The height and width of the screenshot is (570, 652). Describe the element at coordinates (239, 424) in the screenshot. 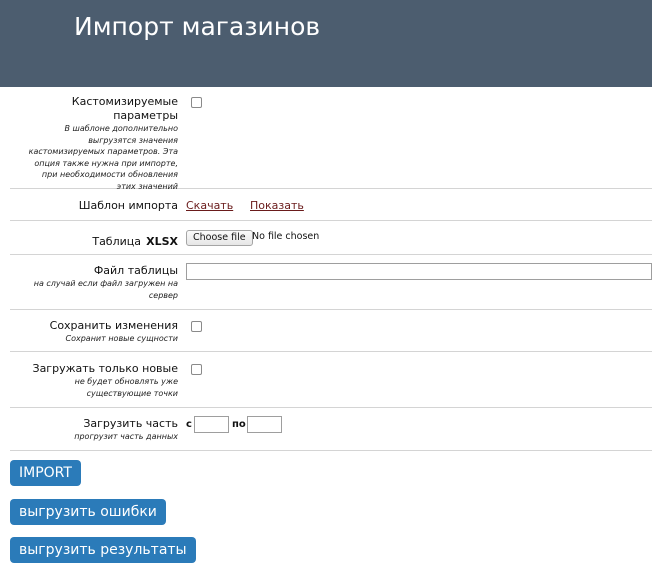

I see `part-to-label: по` at that location.